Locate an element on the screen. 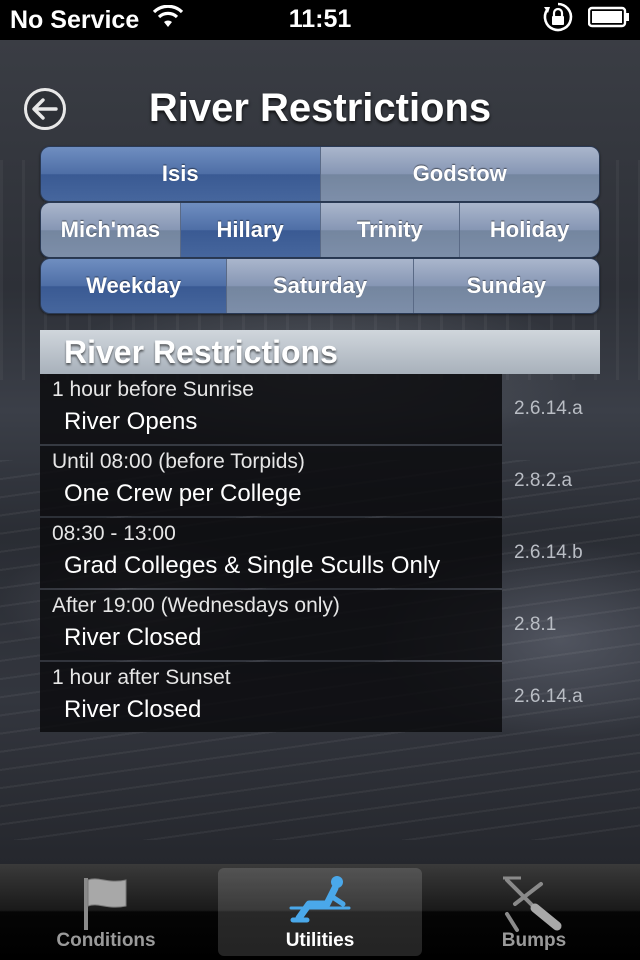 The height and width of the screenshot is (960, 640). day-selector: Weekday Saturday Sunday is located at coordinates (320, 286).